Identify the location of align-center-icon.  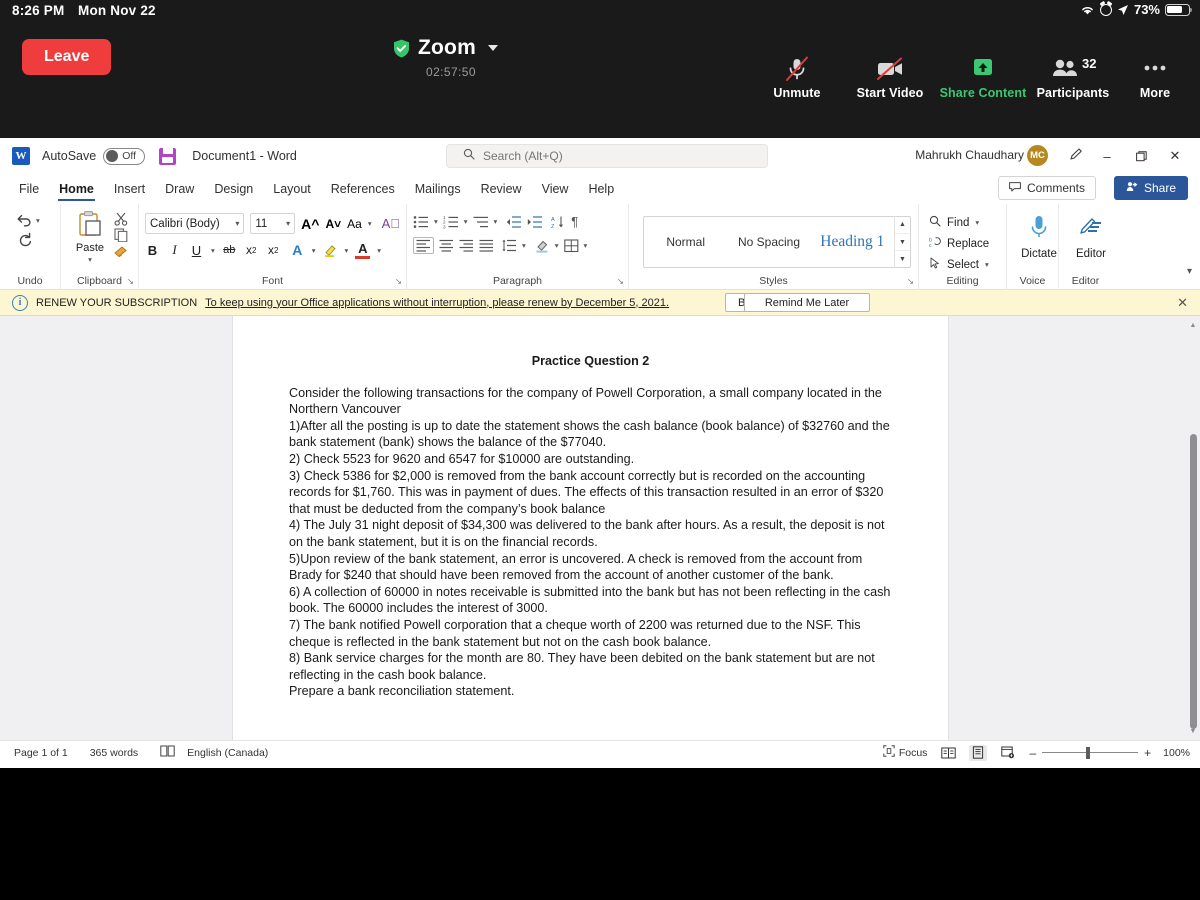
(446, 245).